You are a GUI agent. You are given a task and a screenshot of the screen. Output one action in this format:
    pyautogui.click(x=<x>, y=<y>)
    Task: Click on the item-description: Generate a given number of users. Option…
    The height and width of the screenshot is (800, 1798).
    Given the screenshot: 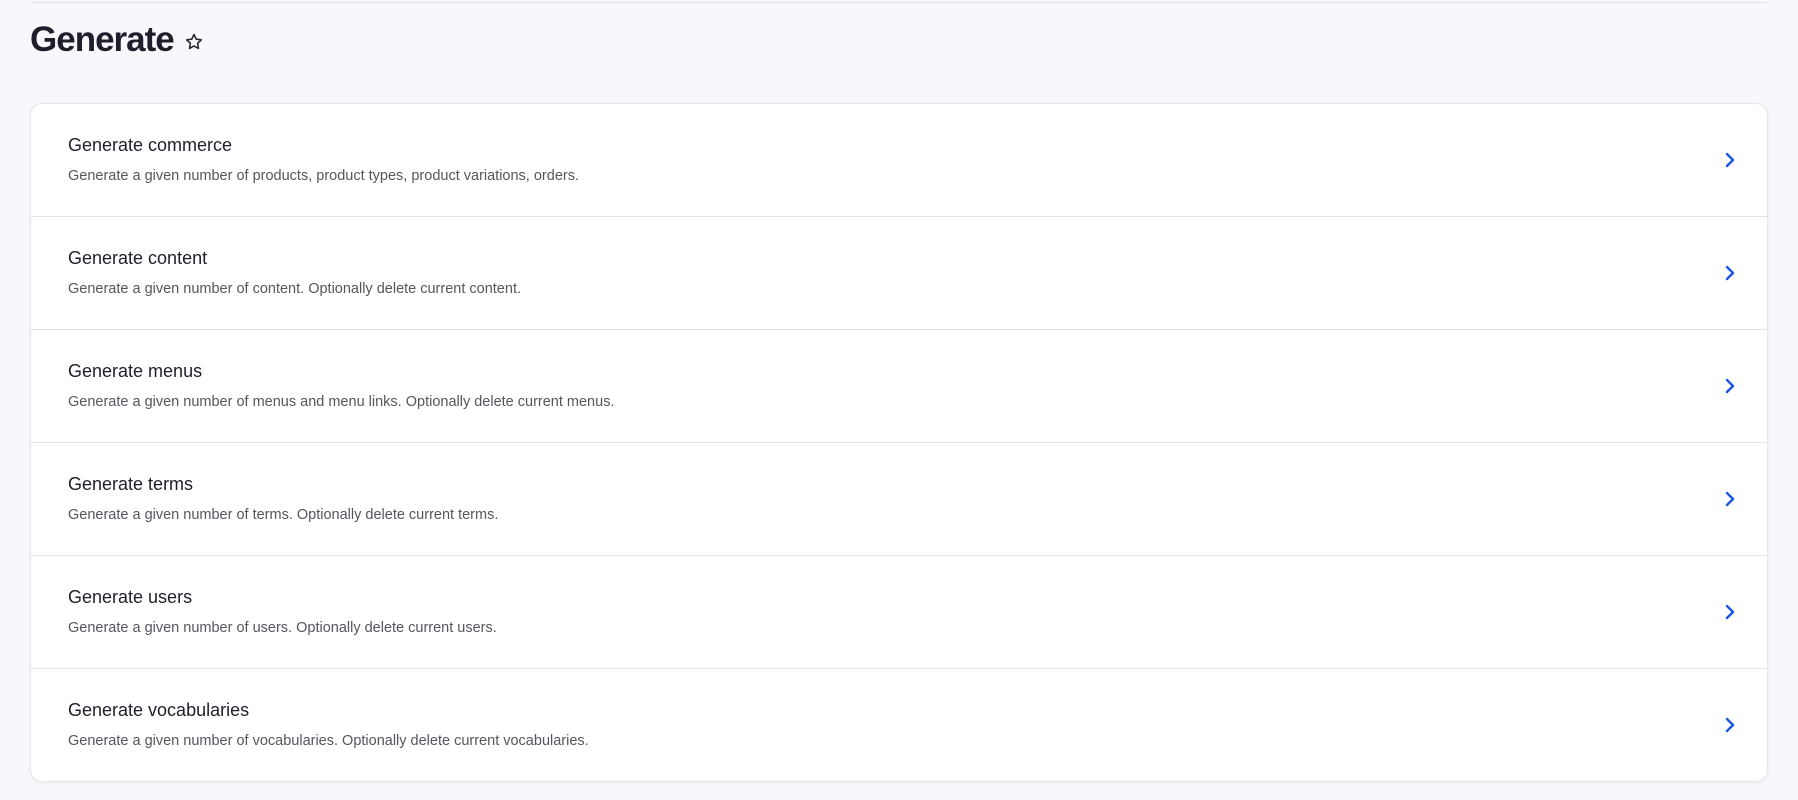 What is the action you would take?
    pyautogui.click(x=282, y=628)
    